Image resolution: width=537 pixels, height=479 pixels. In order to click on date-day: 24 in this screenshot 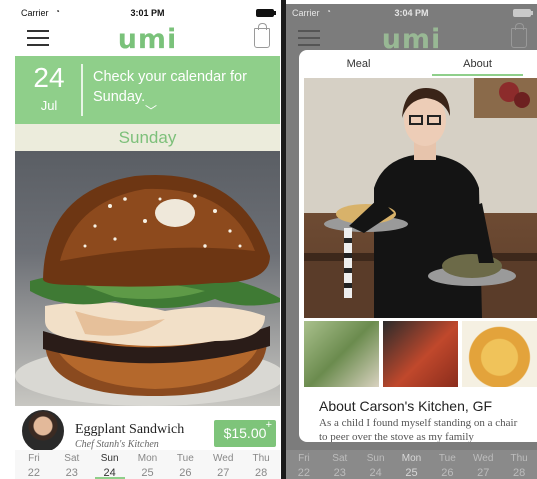, I will do `click(49, 77)`.